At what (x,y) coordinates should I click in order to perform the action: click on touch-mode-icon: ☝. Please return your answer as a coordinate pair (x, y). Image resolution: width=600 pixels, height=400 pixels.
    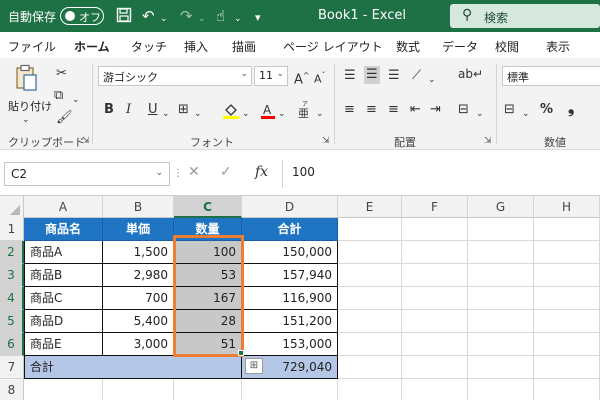
    Looking at the image, I should click on (220, 16).